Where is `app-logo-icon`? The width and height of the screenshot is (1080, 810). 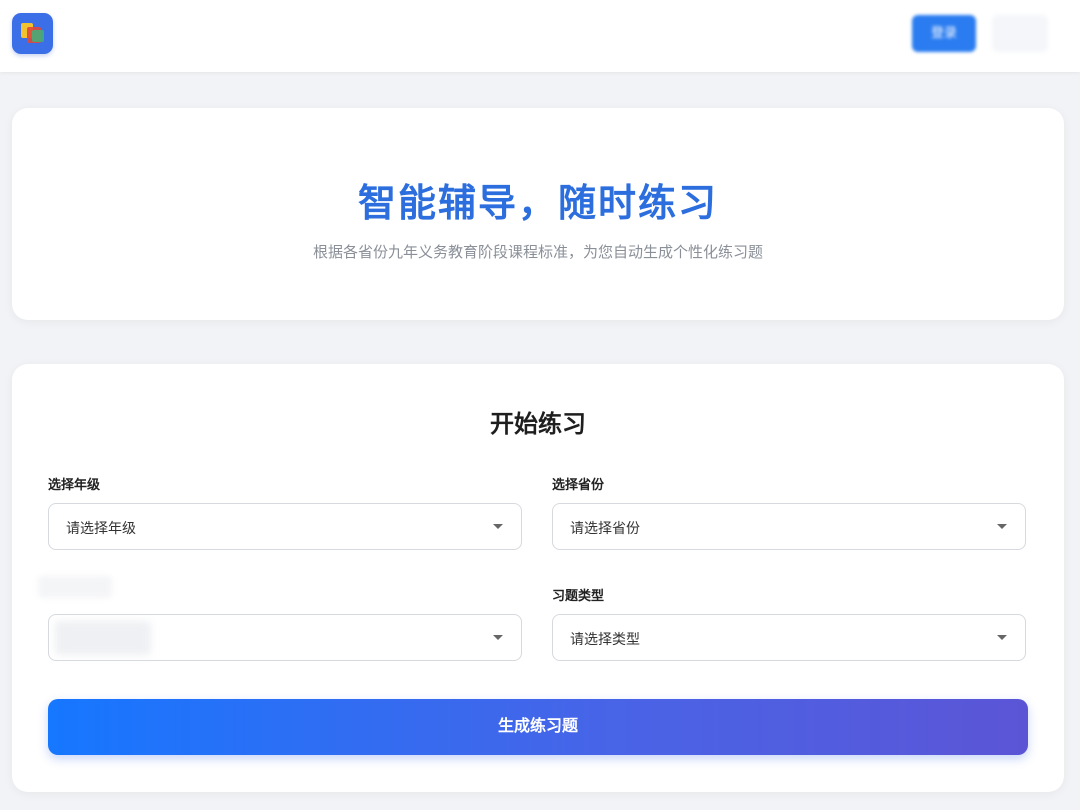 app-logo-icon is located at coordinates (32, 33).